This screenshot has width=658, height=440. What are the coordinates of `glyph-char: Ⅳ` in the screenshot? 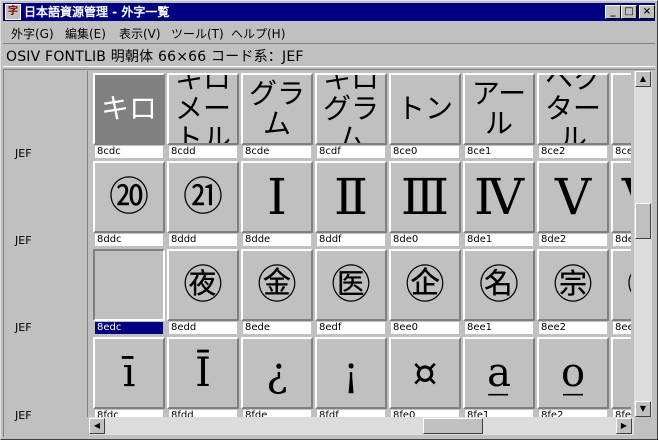 It's located at (499, 197).